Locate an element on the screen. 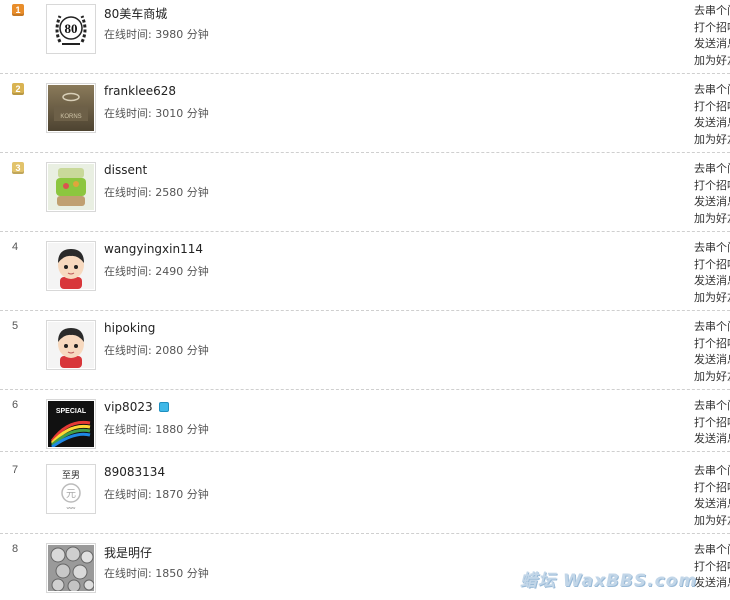 The width and height of the screenshot is (730, 600). member-name: franklee628 is located at coordinates (140, 91).